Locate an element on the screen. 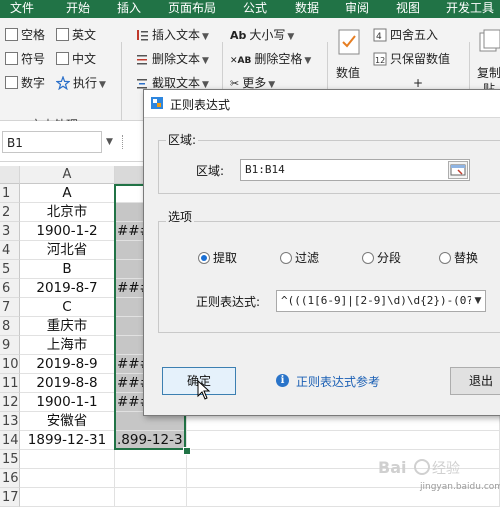 This screenshot has width=500, height=507. checkbox-symbol: 符号 is located at coordinates (25, 59).